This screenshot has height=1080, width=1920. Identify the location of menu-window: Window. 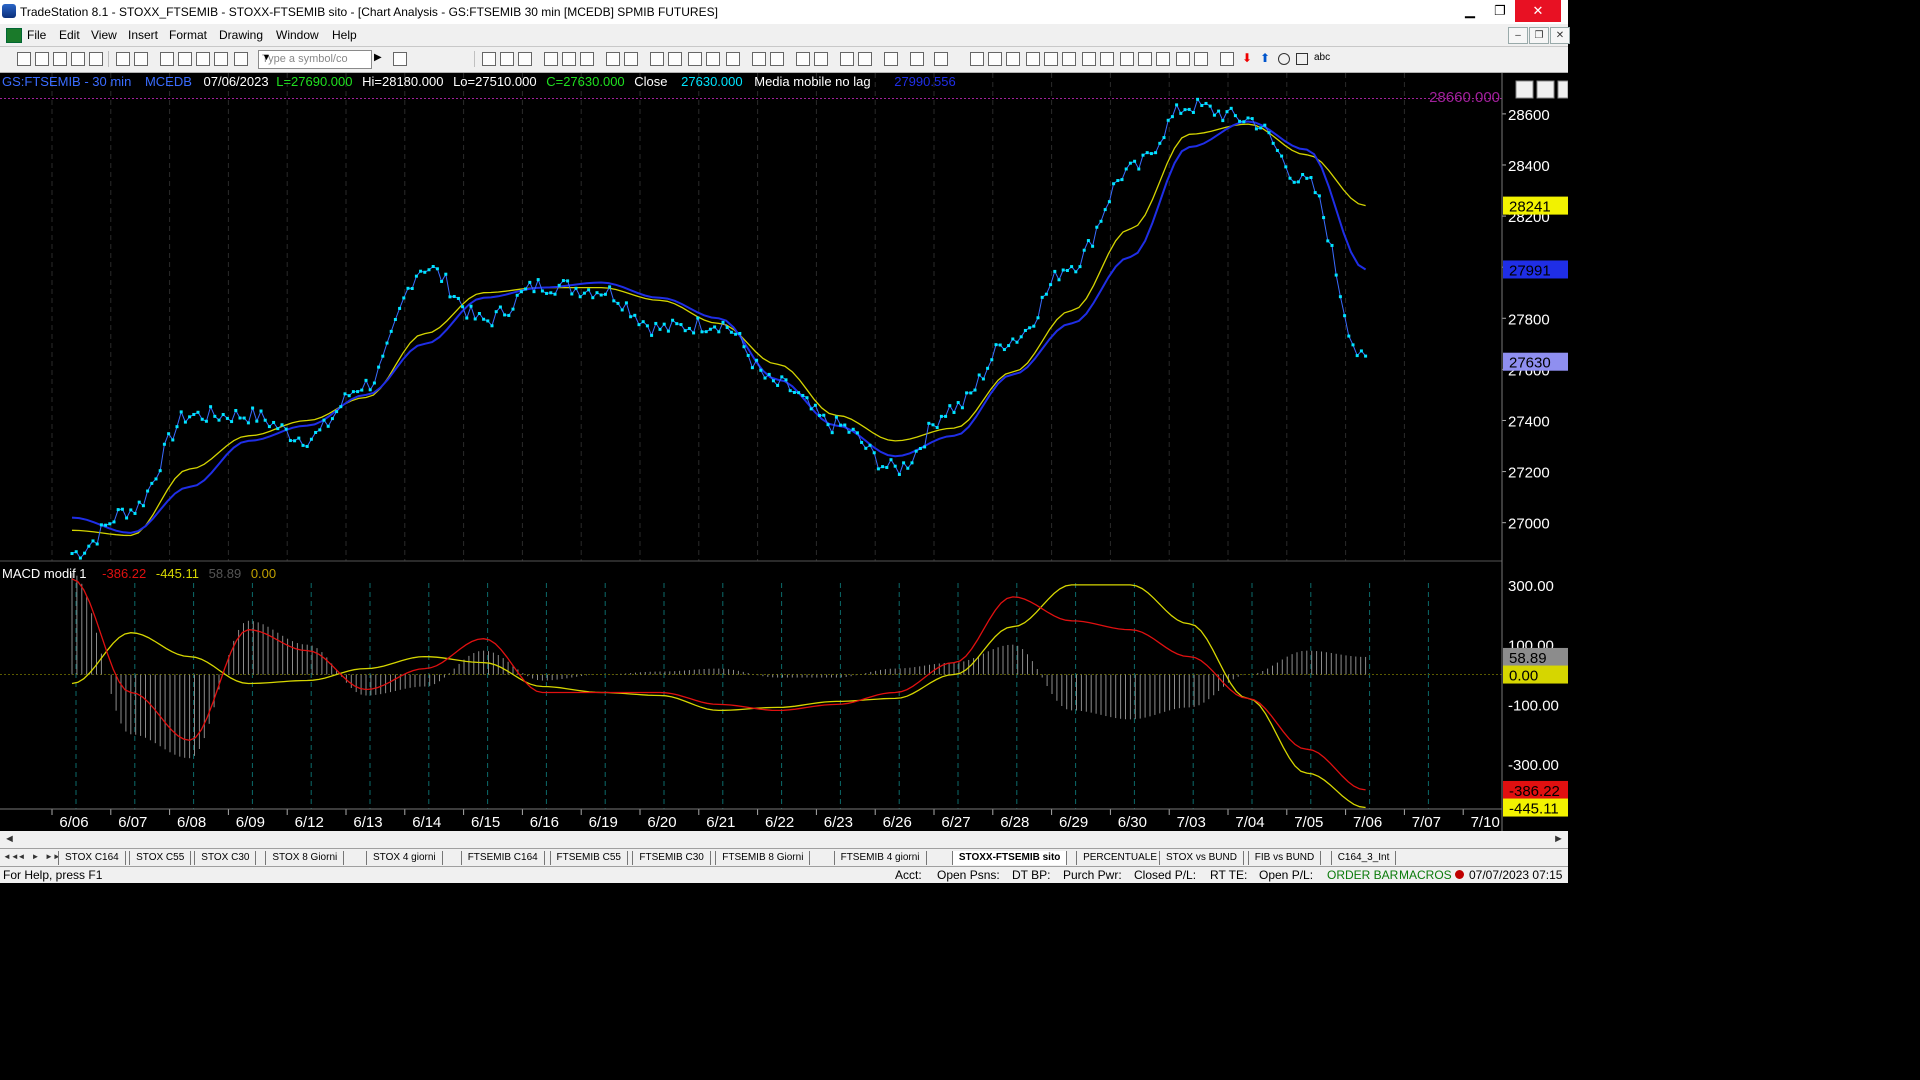
(297, 35).